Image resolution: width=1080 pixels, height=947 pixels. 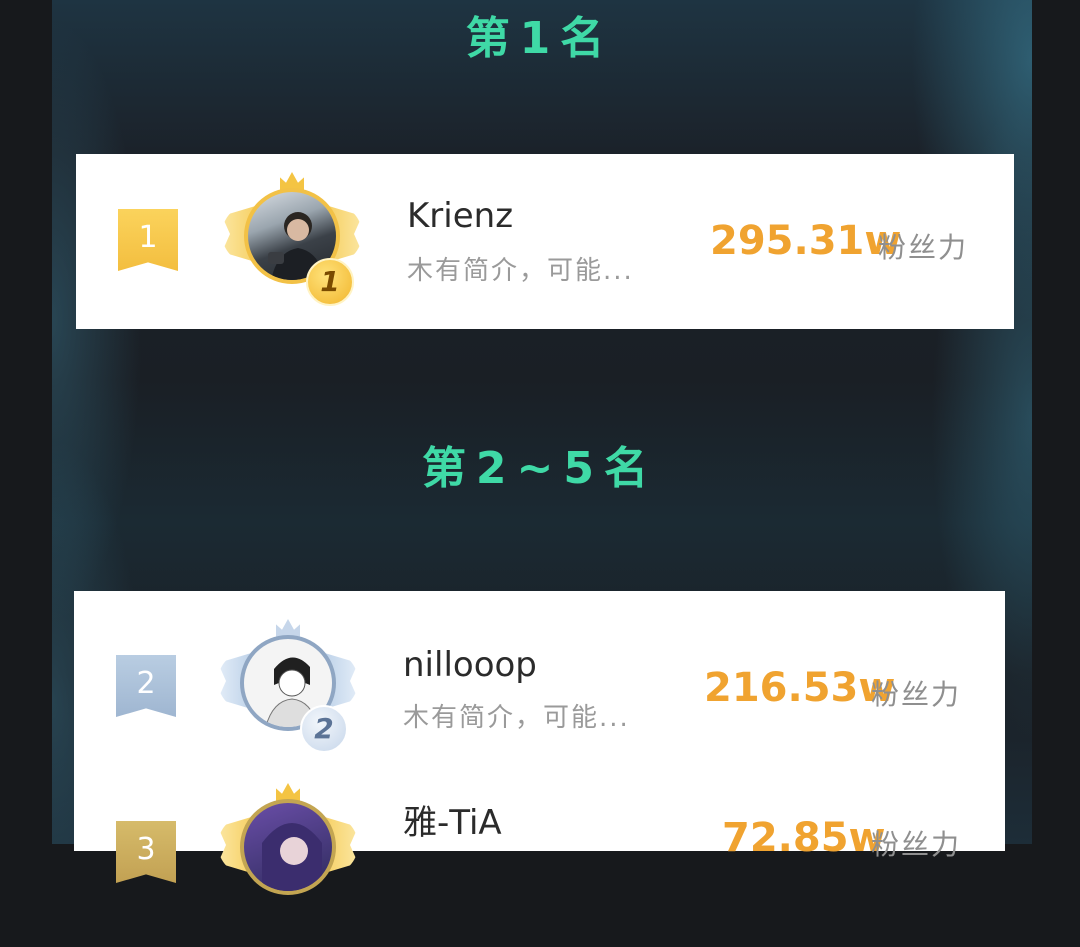 I want to click on rank-ribbon: 1, so click(x=148, y=240).